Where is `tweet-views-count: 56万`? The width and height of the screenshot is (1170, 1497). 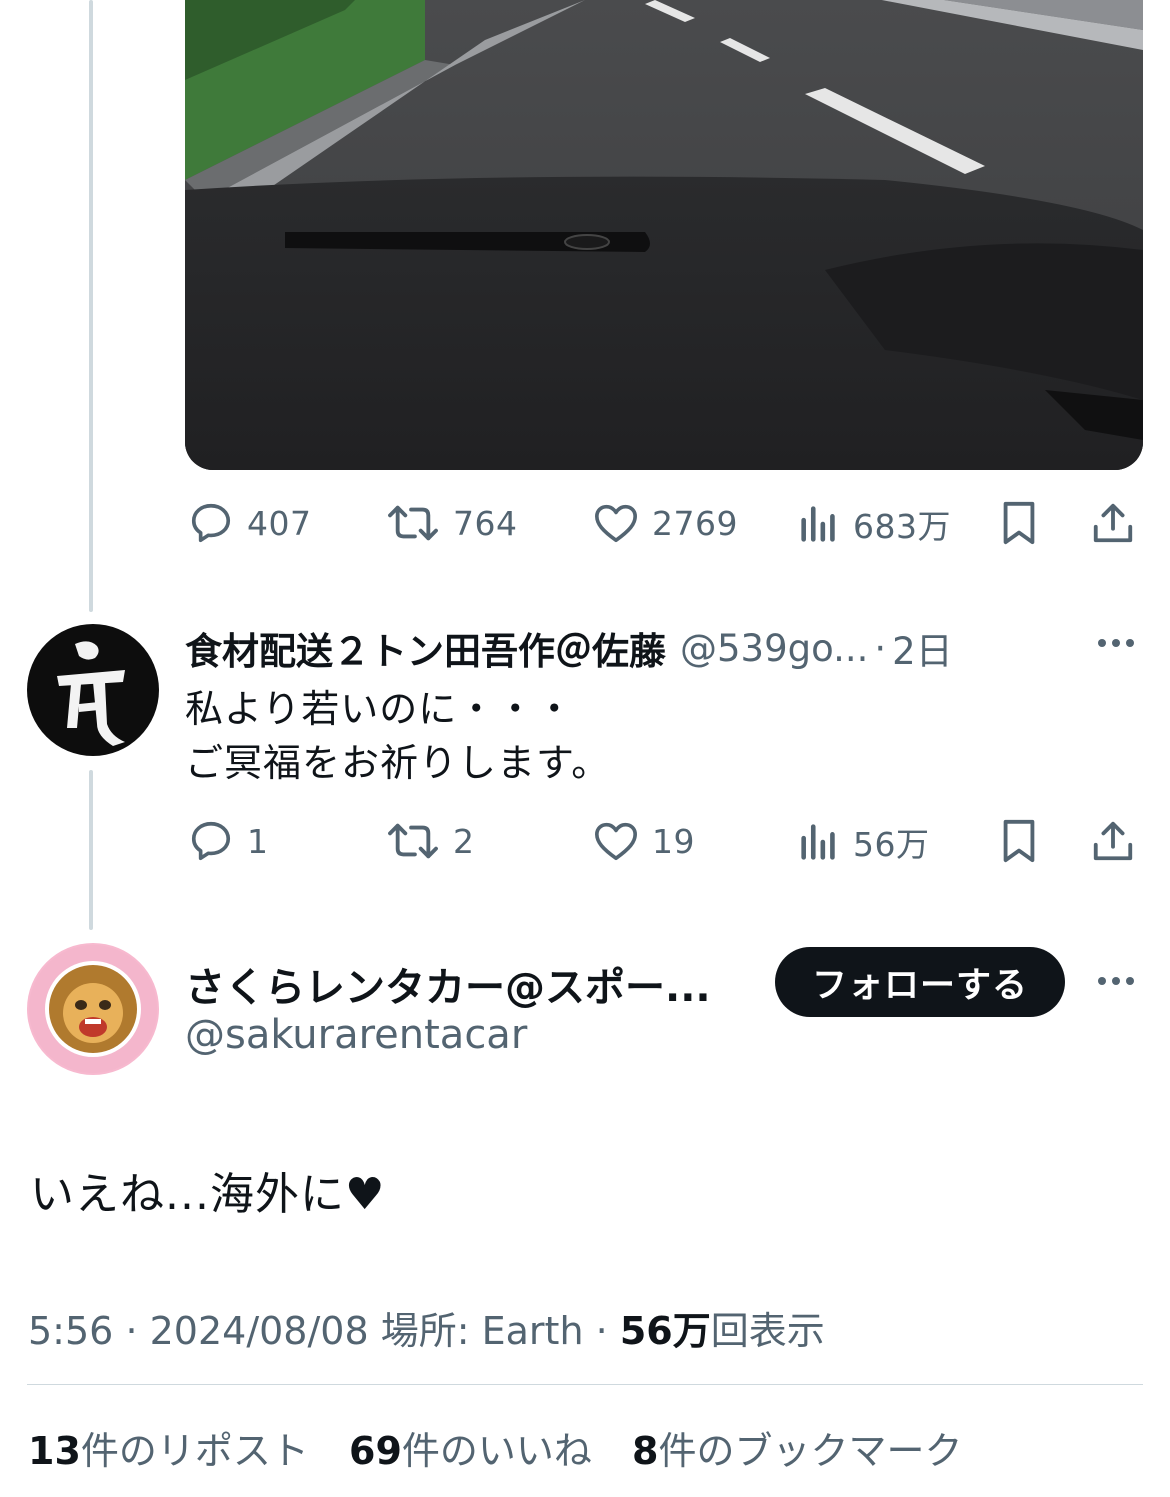 tweet-views-count: 56万 is located at coordinates (665, 1331).